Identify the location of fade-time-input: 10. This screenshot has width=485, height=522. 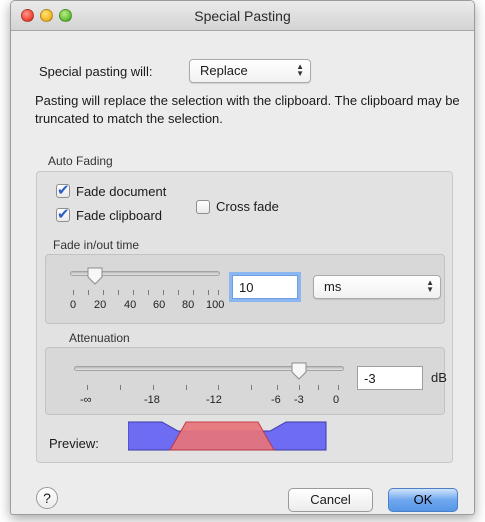
(265, 287).